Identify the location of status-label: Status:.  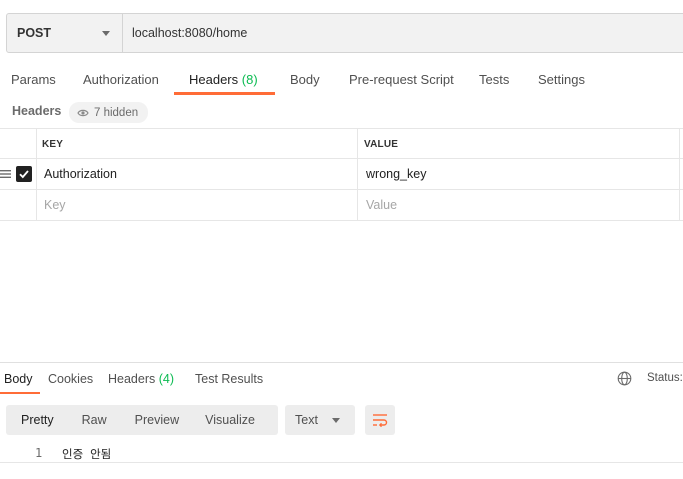
(665, 378).